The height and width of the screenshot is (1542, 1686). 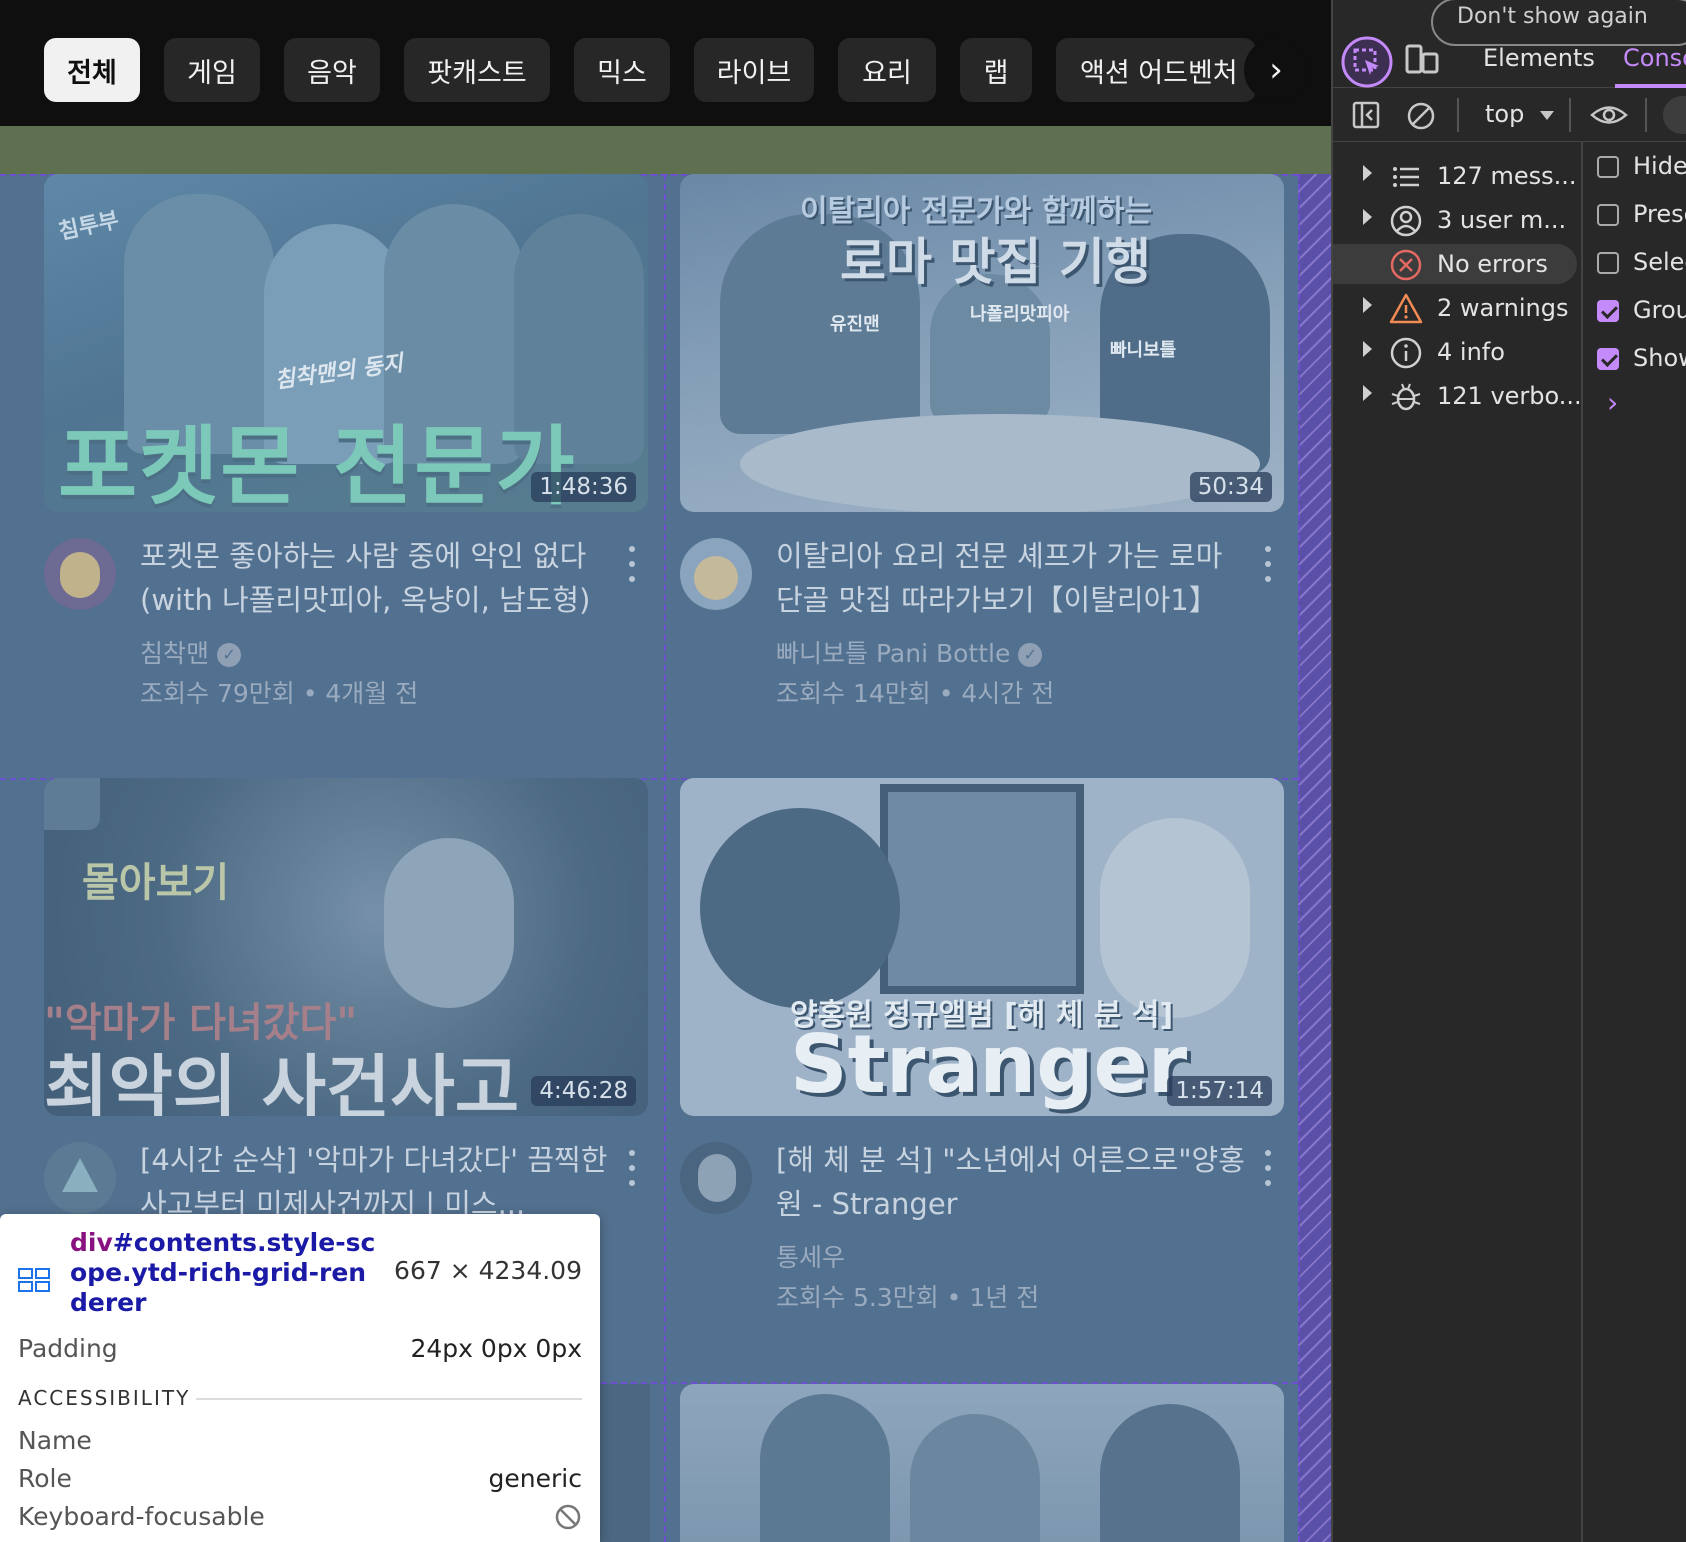 What do you see at coordinates (1406, 177) in the screenshot?
I see `list-icon` at bounding box center [1406, 177].